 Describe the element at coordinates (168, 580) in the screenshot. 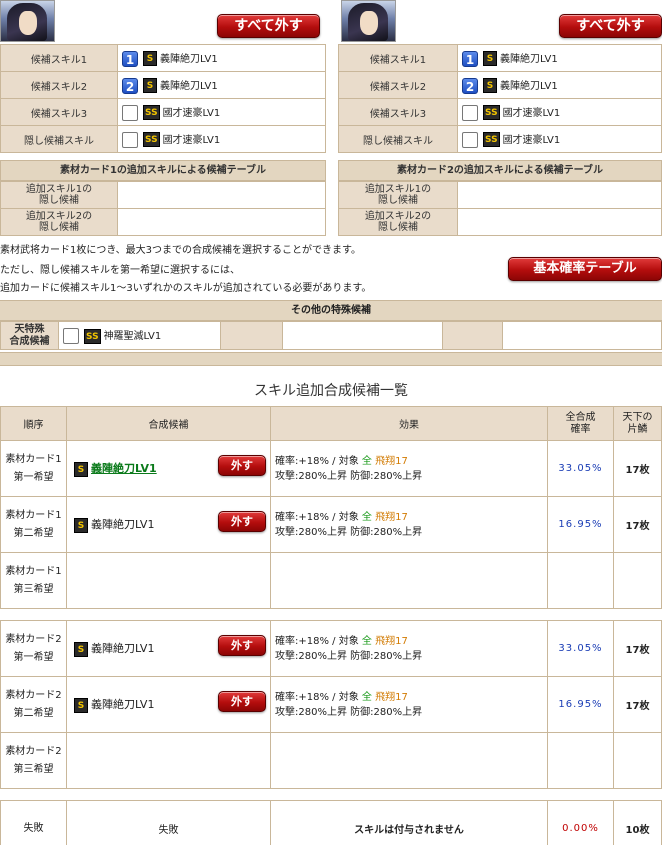

I see `candidate-cell` at that location.